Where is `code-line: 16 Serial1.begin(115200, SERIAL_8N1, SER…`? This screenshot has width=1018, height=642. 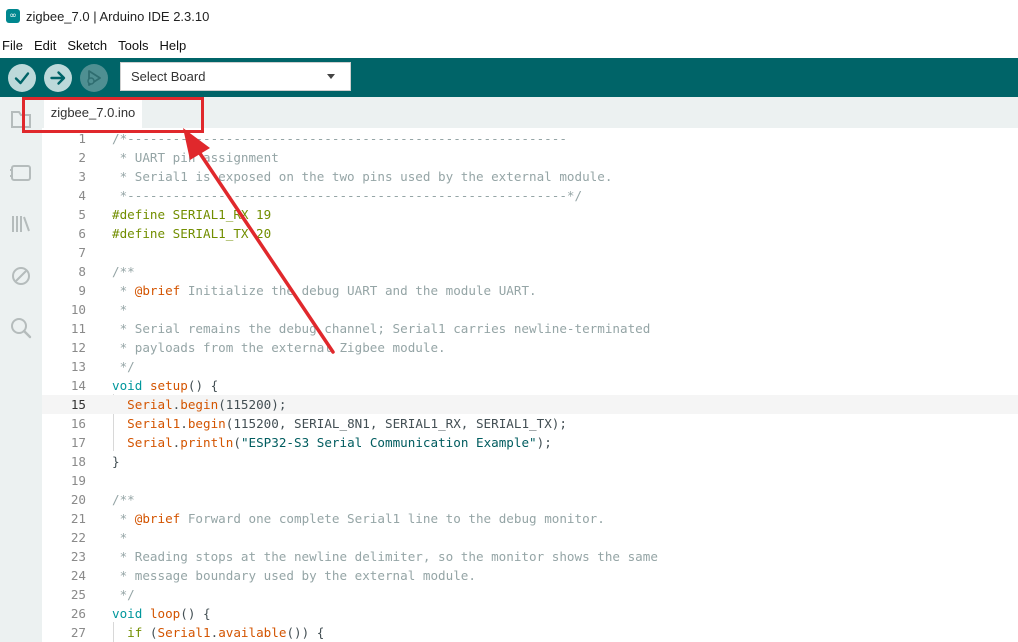
code-line: 16 Serial1.begin(115200, SERIAL_8N1, SER… is located at coordinates (530, 423).